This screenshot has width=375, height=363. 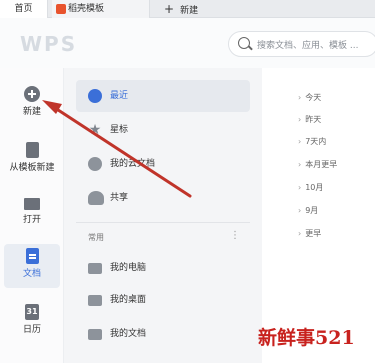 I want to click on new-icon, so click(x=32, y=94).